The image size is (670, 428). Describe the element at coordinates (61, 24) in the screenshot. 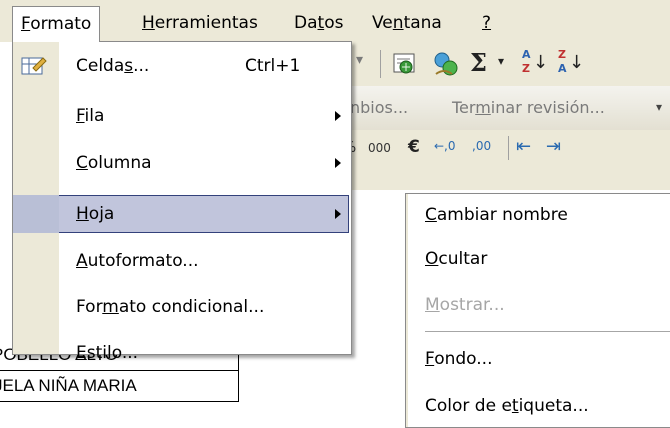

I see `menu-label: ormato` at that location.